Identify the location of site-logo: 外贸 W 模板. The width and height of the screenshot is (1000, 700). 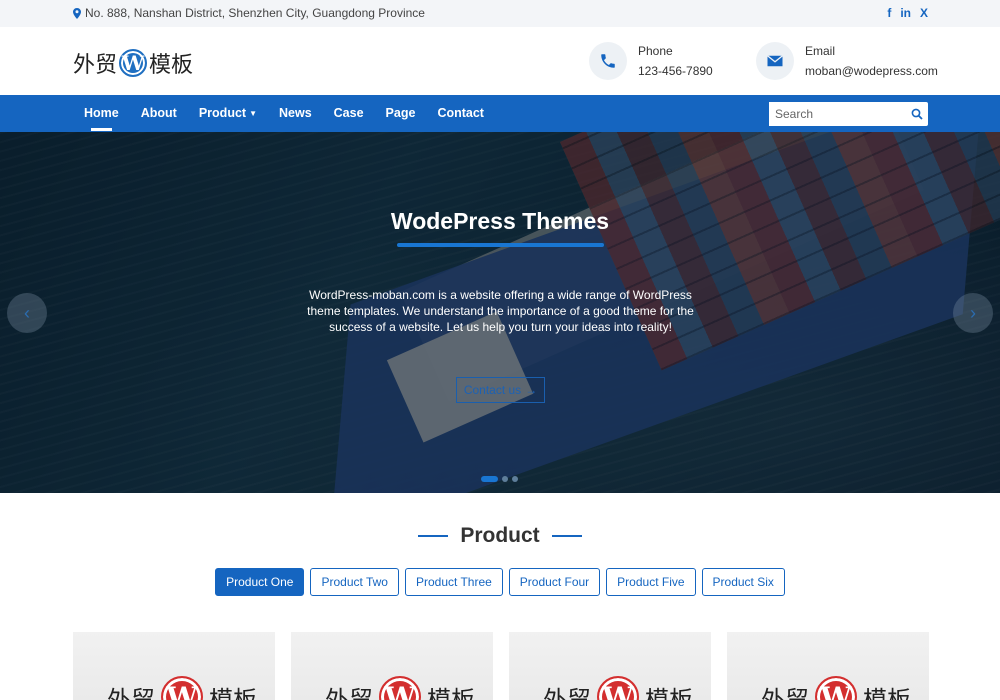
(133, 63).